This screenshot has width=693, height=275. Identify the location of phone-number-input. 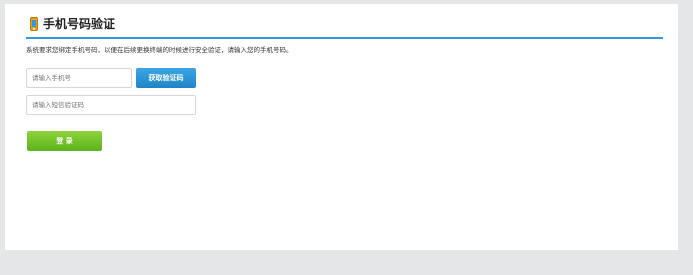
(79, 78).